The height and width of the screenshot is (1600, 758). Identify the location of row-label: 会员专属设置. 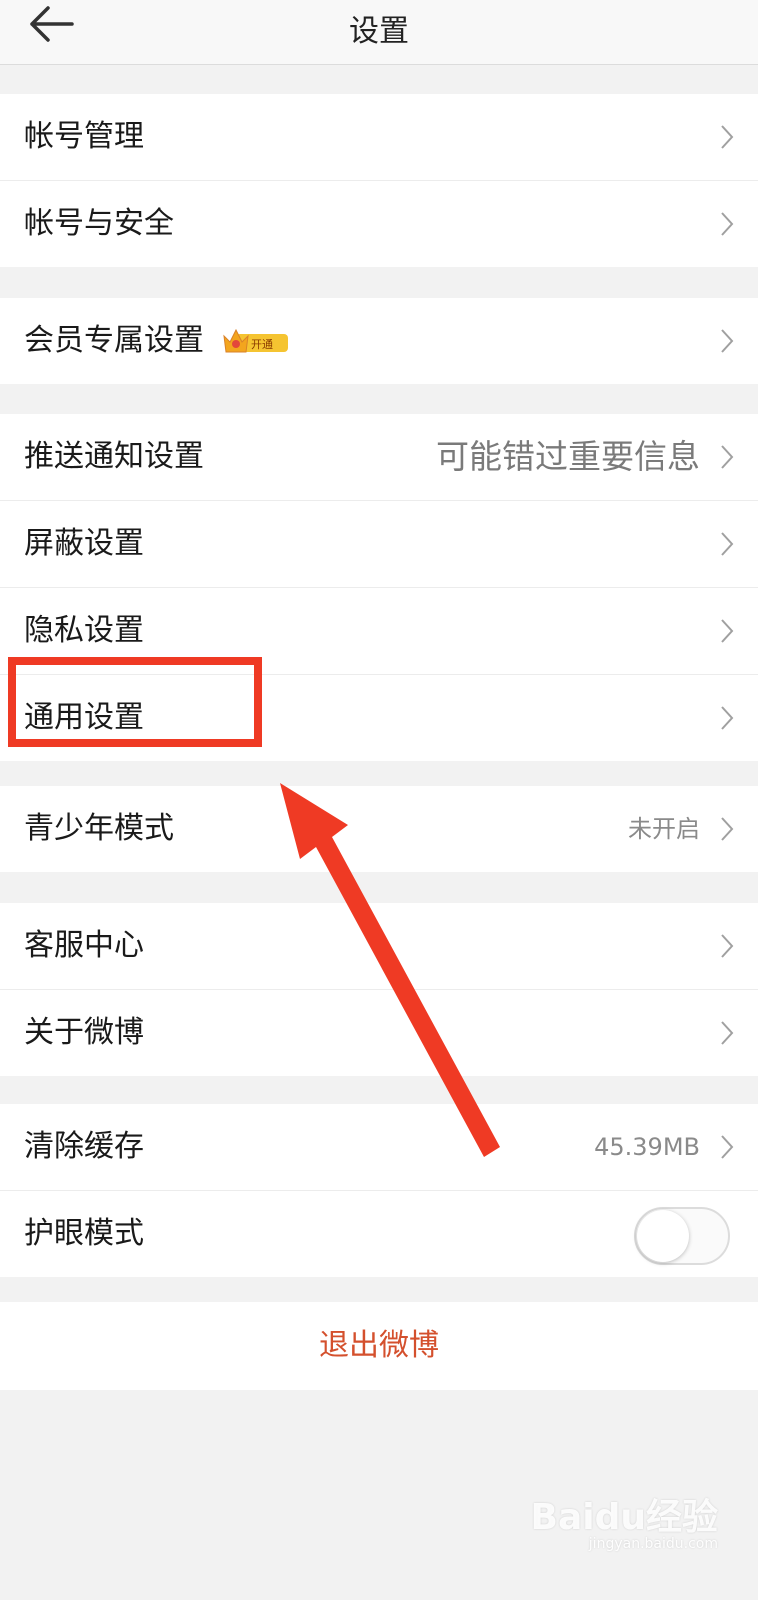
(114, 340).